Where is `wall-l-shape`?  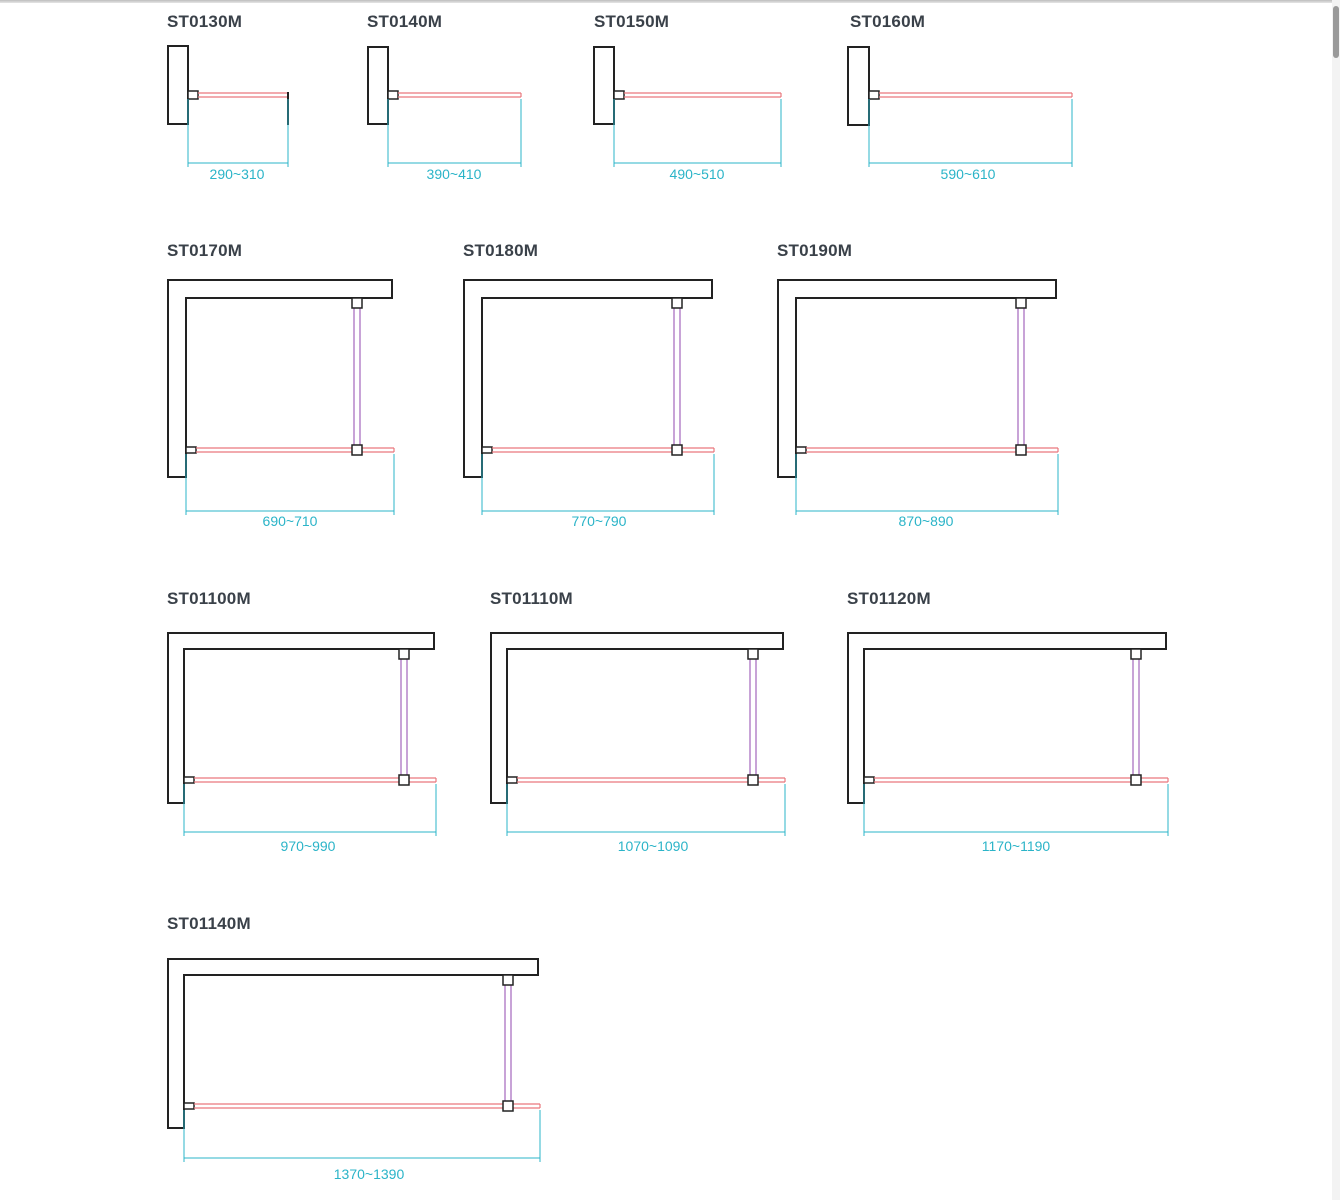 wall-l-shape is located at coordinates (353, 1043).